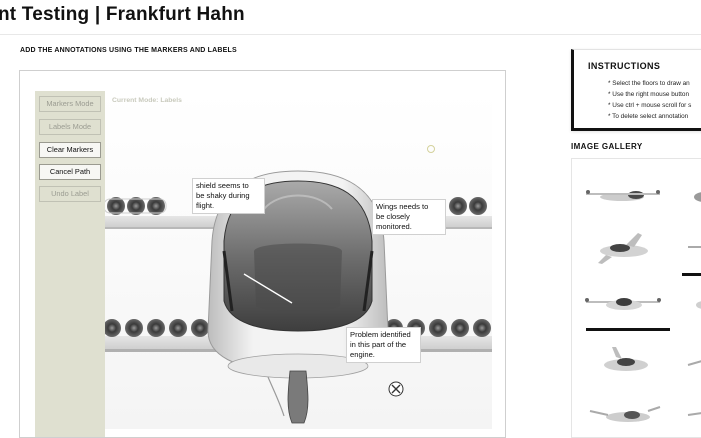 The height and width of the screenshot is (438, 701). Describe the element at coordinates (650, 105) in the screenshot. I see `instruction-item: * Use ctrl + mouse scroll for s` at that location.